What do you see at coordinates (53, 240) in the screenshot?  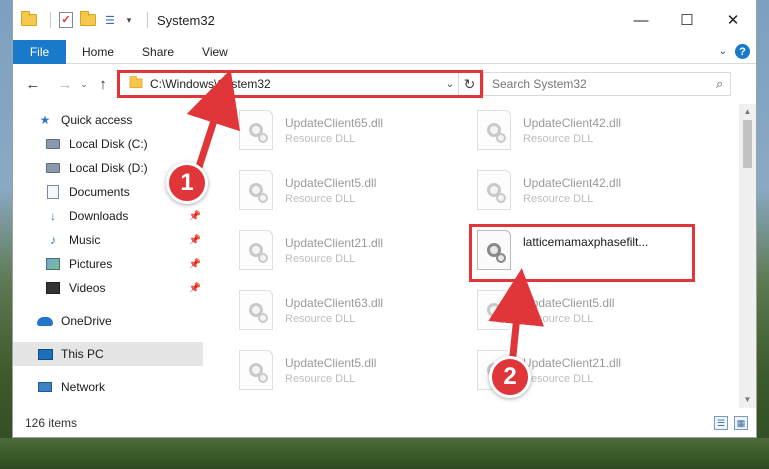 I see `music-icon: ♪` at bounding box center [53, 240].